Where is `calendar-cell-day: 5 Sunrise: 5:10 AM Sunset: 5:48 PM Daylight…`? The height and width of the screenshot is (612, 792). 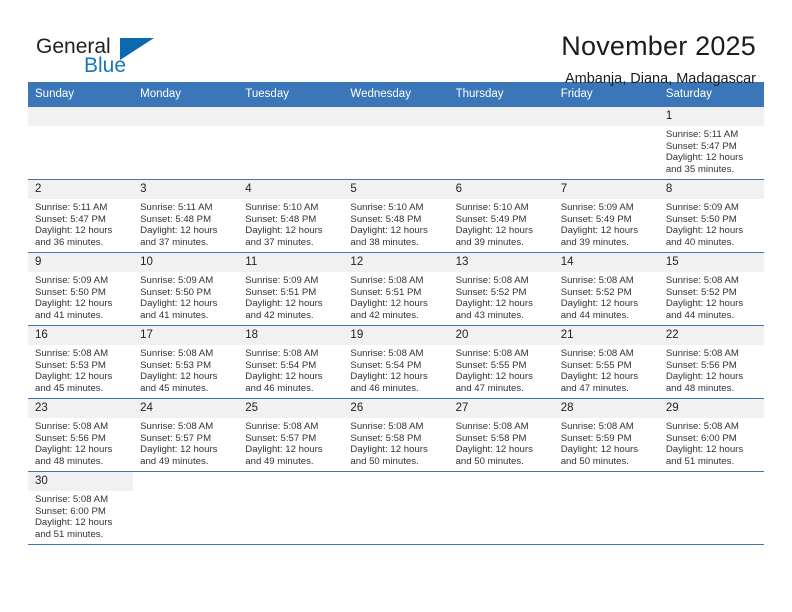 calendar-cell-day: 5 Sunrise: 5:10 AM Sunset: 5:48 PM Daylight… is located at coordinates (396, 216).